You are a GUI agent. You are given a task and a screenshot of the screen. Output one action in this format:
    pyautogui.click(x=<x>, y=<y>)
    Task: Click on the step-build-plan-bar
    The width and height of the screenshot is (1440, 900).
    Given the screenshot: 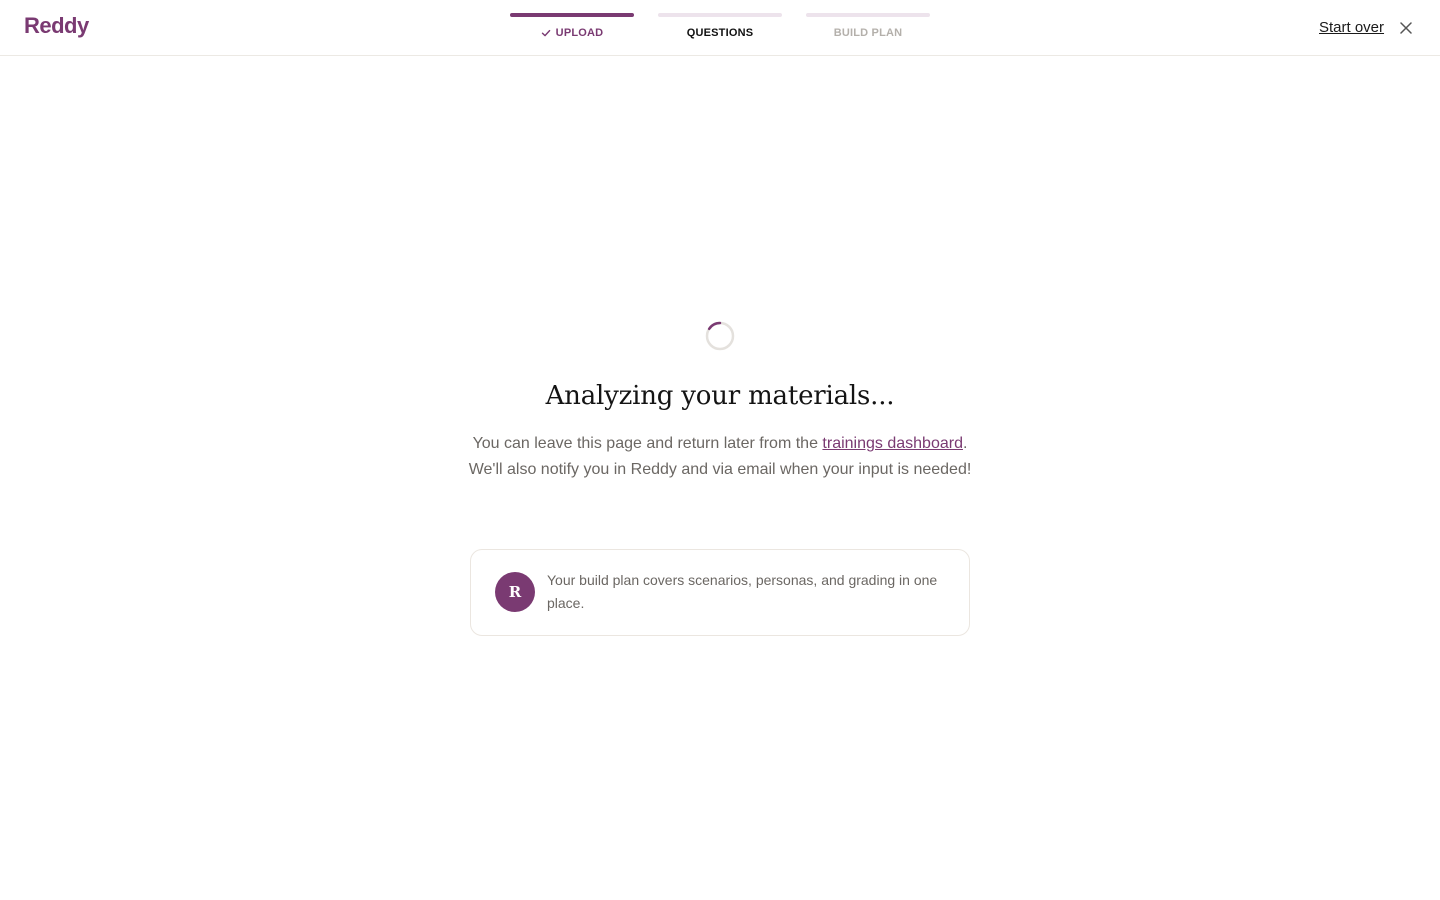 What is the action you would take?
    pyautogui.click(x=868, y=15)
    